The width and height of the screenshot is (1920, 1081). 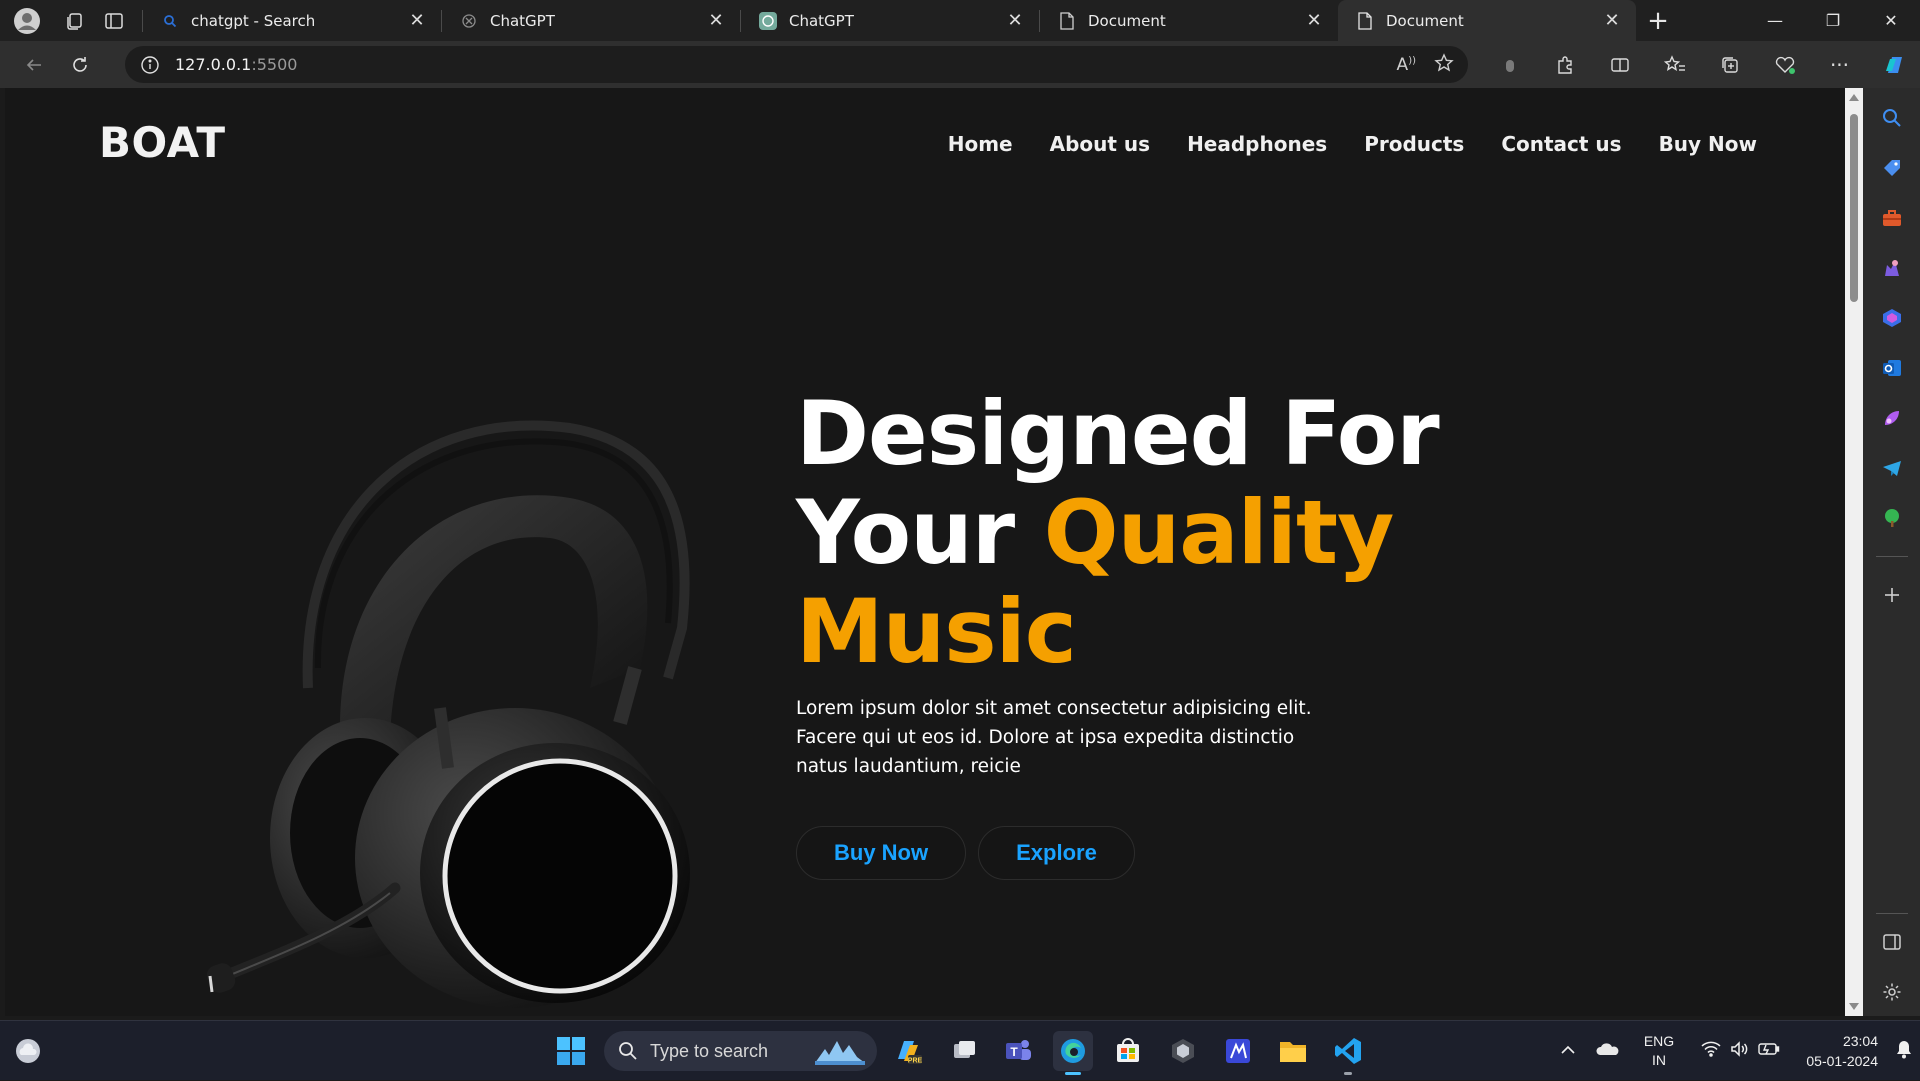 What do you see at coordinates (1892, 942) in the screenshot?
I see `sidebar-hide-icon` at bounding box center [1892, 942].